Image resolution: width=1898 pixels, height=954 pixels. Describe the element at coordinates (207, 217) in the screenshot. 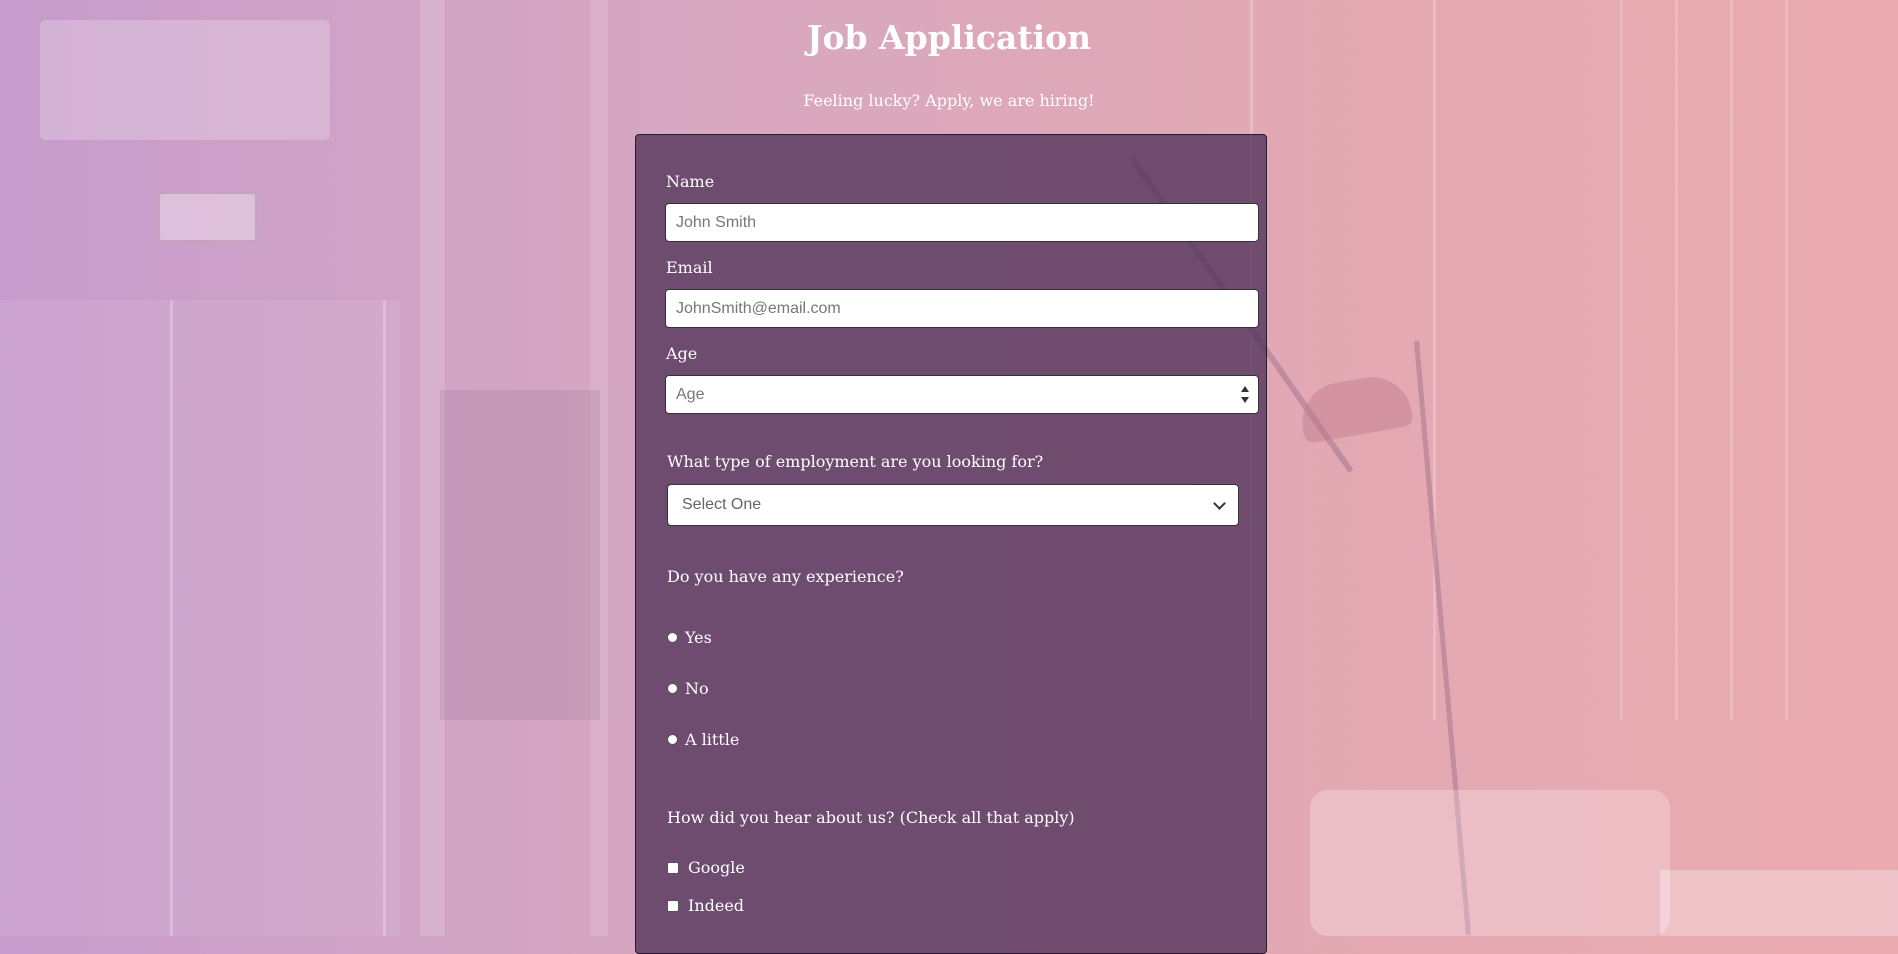

I see `exit-sign` at that location.